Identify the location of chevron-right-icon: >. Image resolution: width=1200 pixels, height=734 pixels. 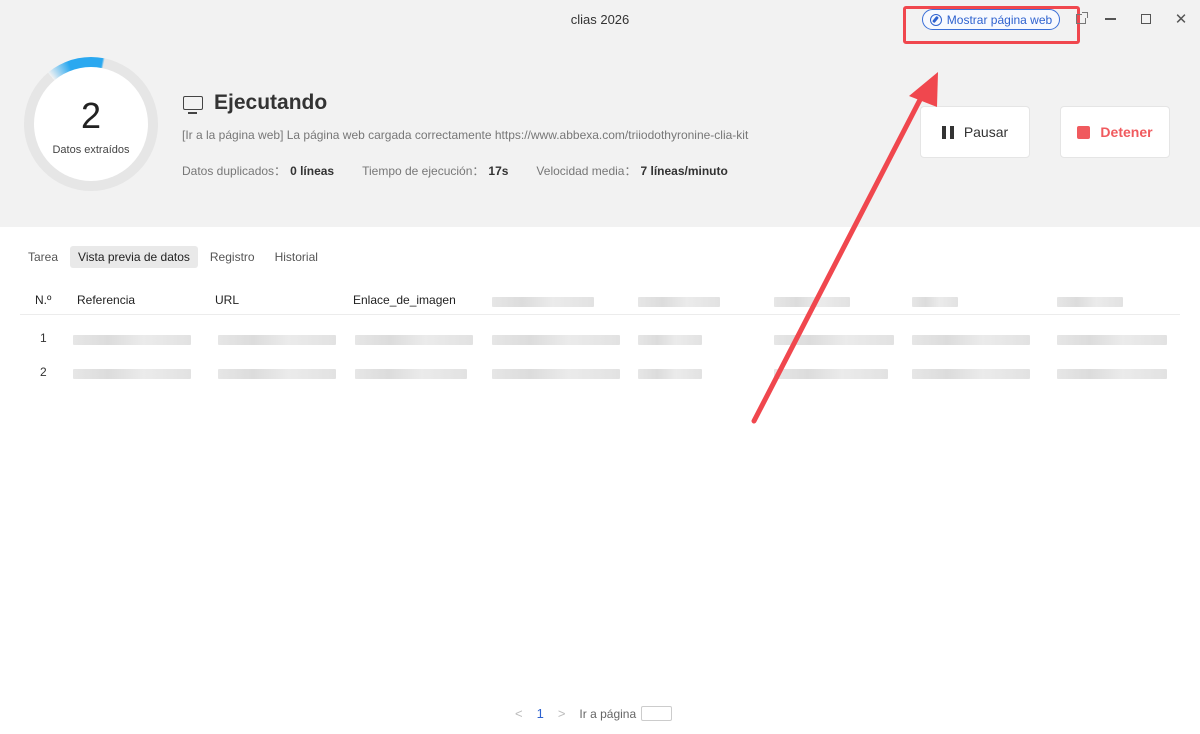
(562, 713).